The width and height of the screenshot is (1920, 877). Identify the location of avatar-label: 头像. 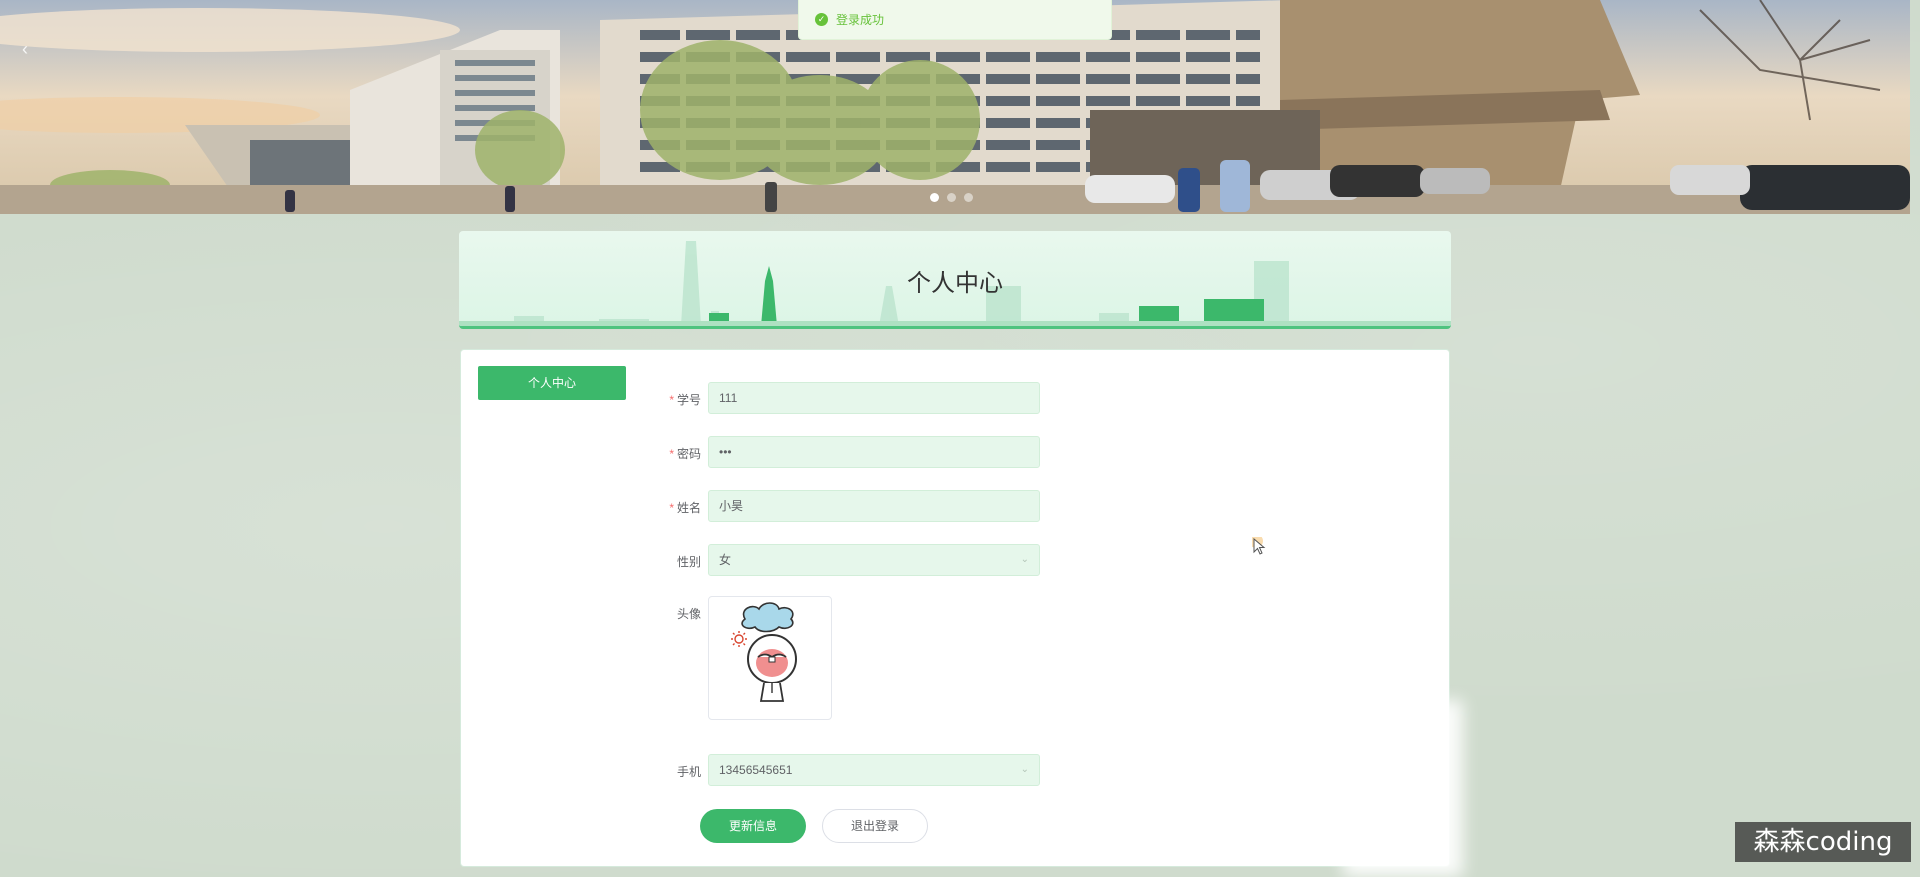
(688, 614).